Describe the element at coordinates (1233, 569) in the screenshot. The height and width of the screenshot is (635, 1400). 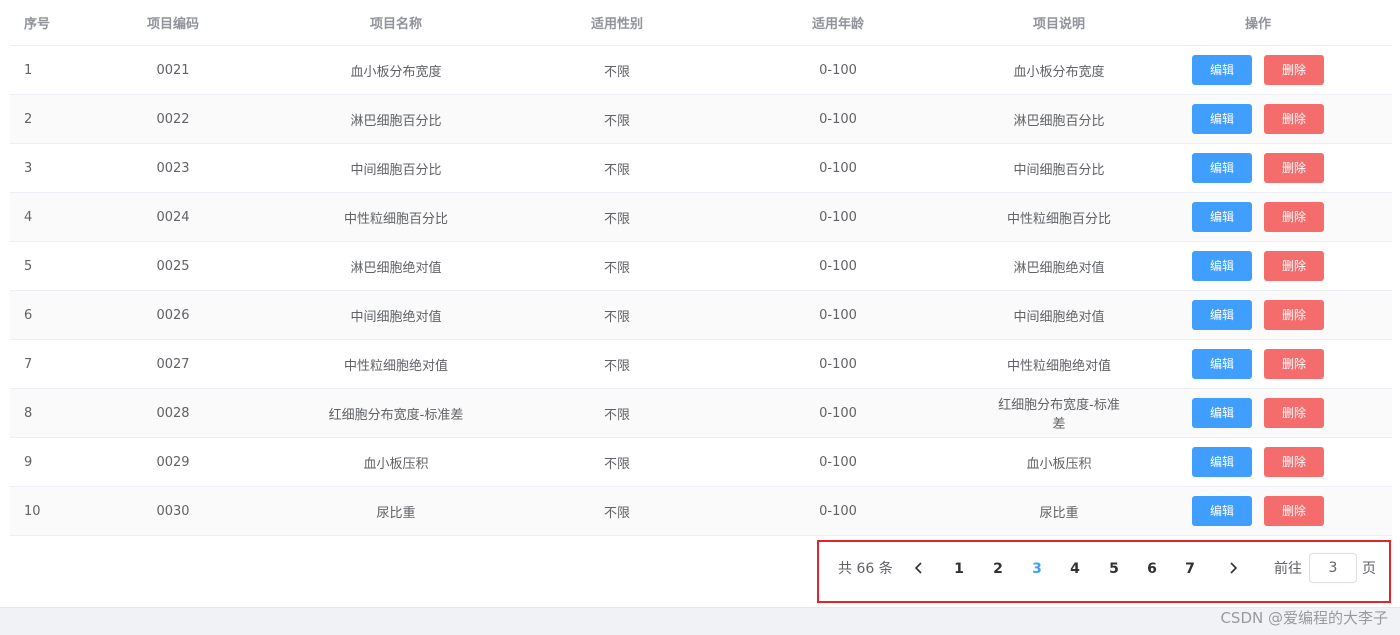
I see `chevron-right-icon` at that location.